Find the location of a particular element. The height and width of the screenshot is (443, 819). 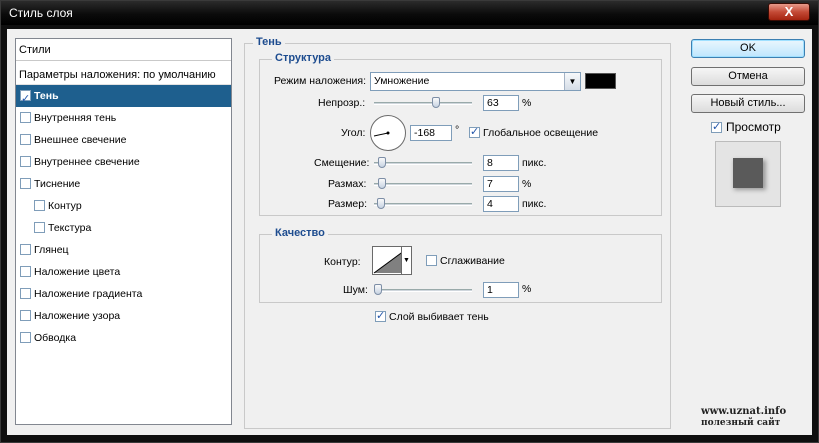

angle-label: Угол: is located at coordinates (353, 133).